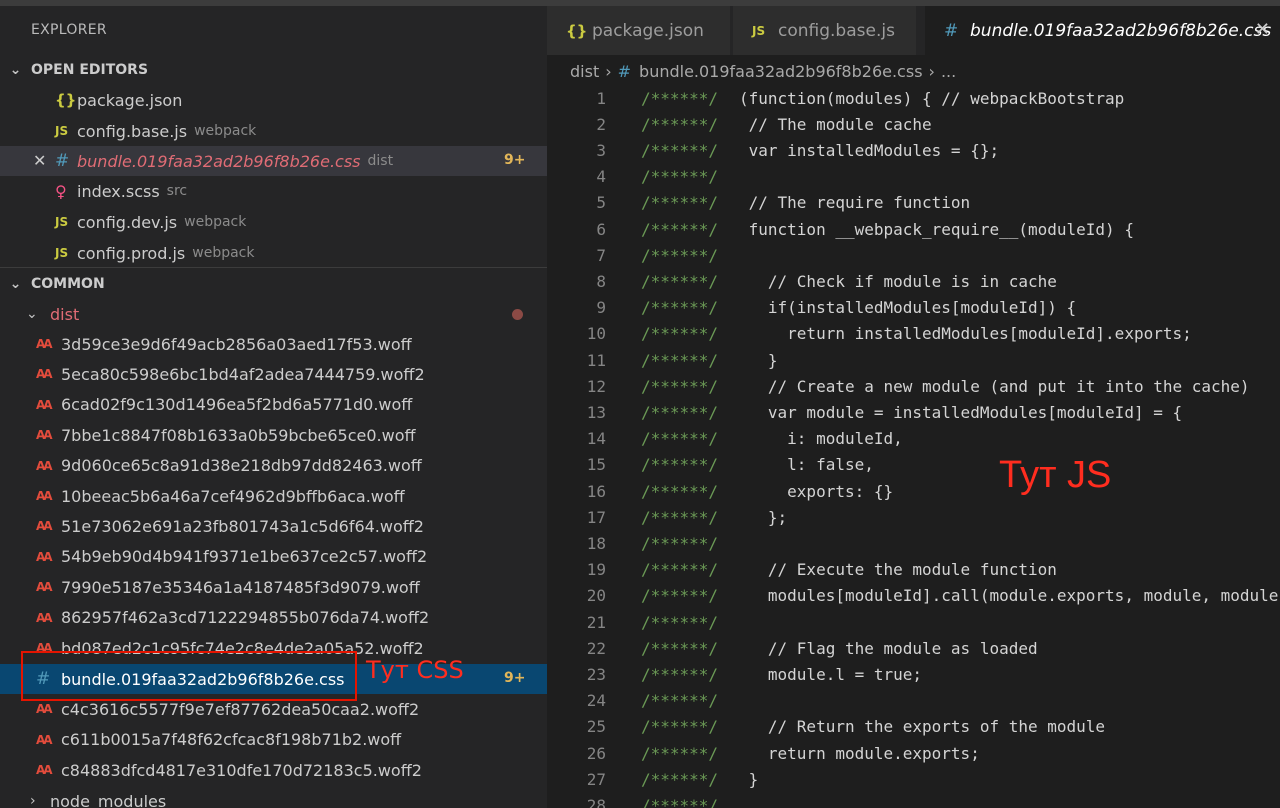 The image size is (1280, 808). What do you see at coordinates (898, 570) in the screenshot?
I see `line-code: // Execute the module function` at bounding box center [898, 570].